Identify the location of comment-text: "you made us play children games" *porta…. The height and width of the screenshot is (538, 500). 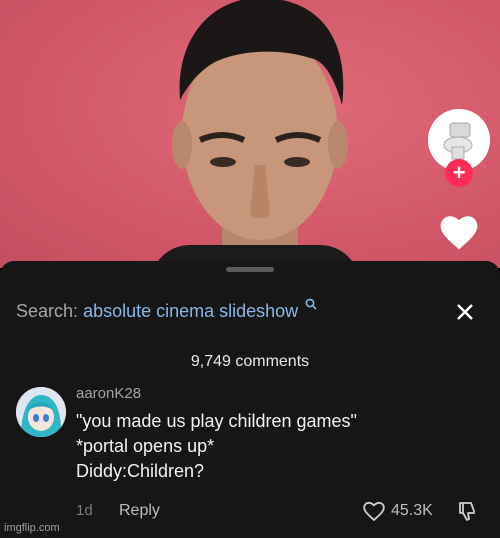
(216, 446).